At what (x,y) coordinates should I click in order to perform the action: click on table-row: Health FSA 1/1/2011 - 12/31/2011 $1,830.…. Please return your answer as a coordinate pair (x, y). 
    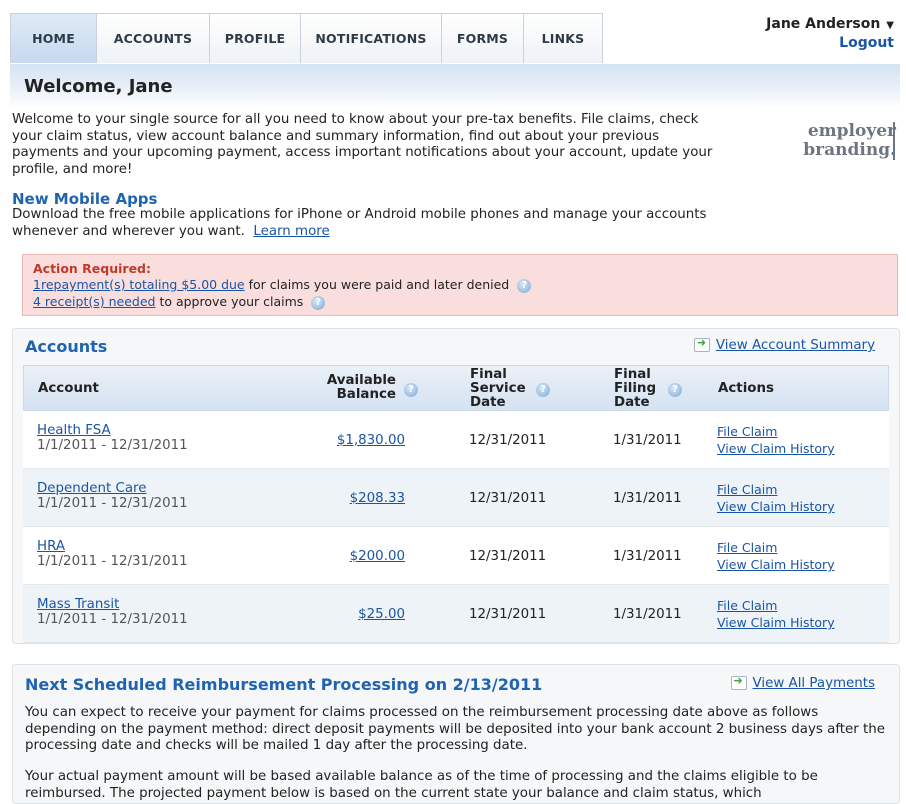
    Looking at the image, I should click on (456, 440).